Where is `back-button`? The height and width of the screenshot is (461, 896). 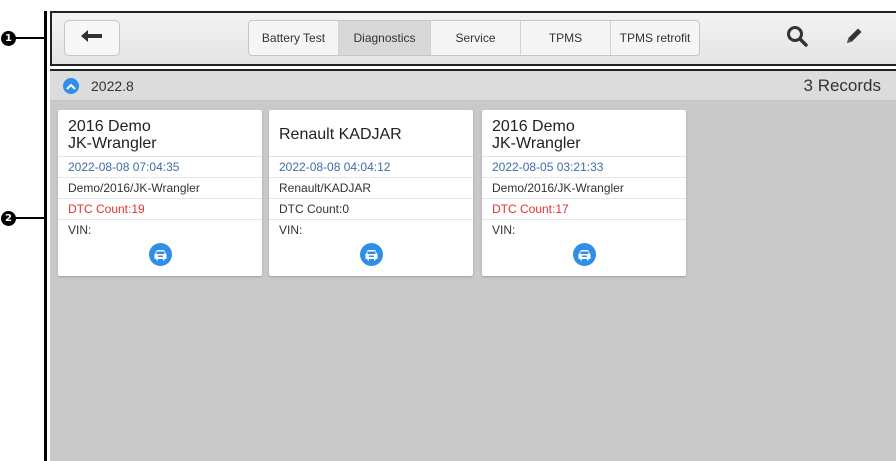
back-button is located at coordinates (92, 38).